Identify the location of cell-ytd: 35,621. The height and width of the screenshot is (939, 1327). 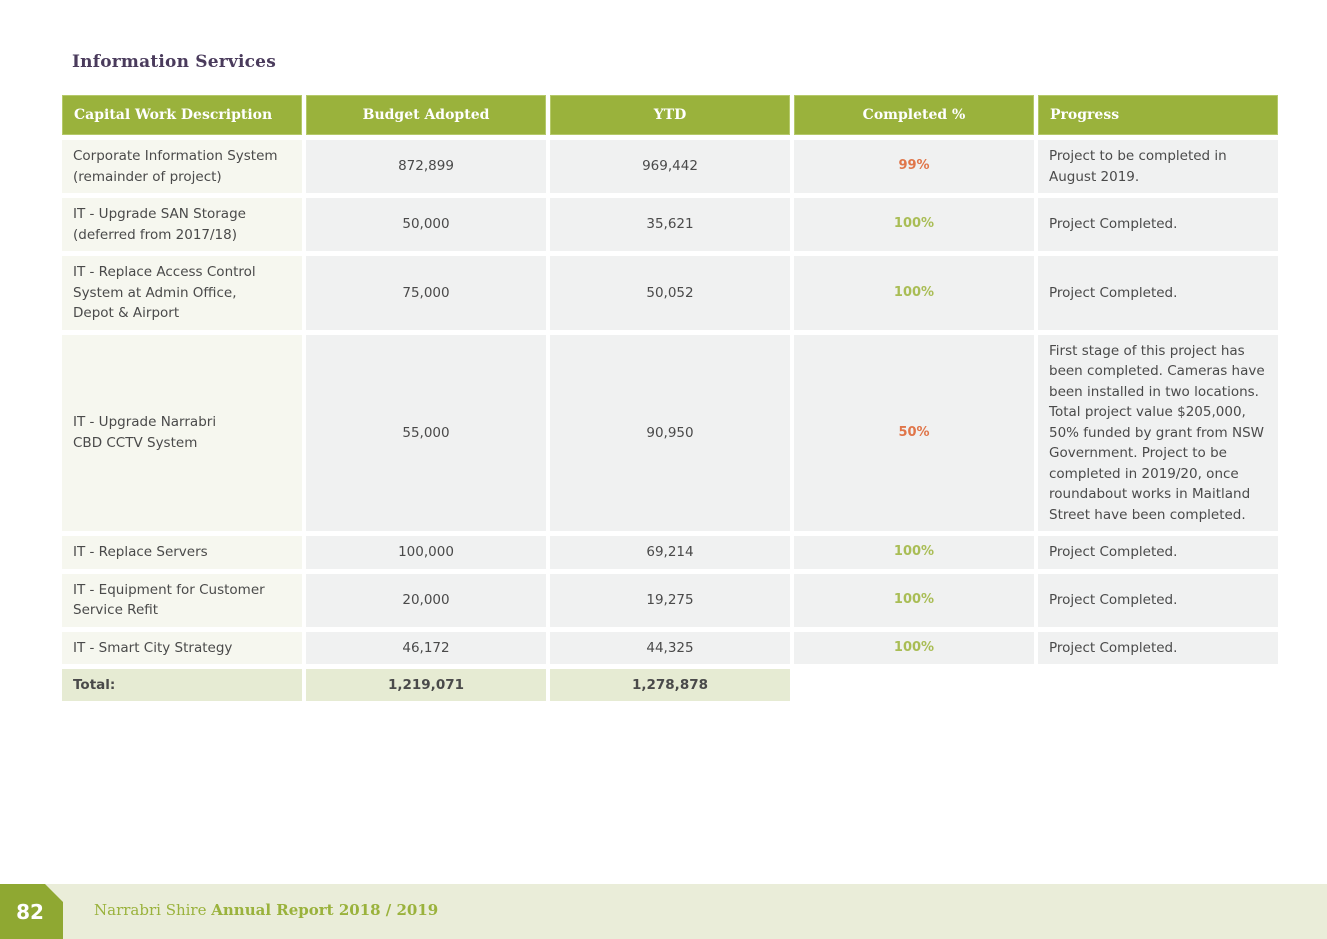
(670, 224).